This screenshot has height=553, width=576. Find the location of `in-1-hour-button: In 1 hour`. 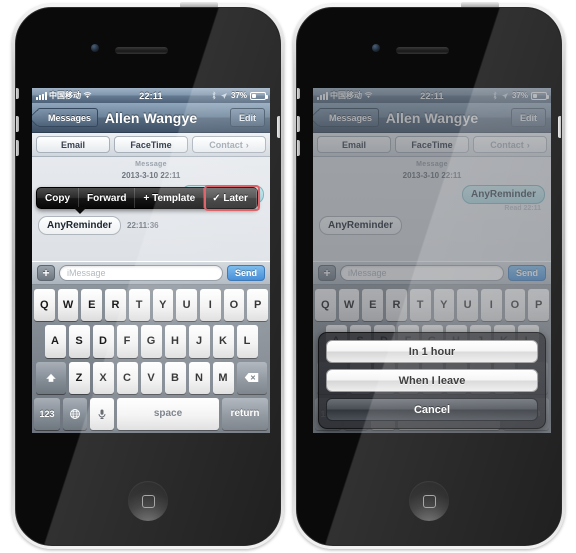

in-1-hour-button: In 1 hour is located at coordinates (432, 351).